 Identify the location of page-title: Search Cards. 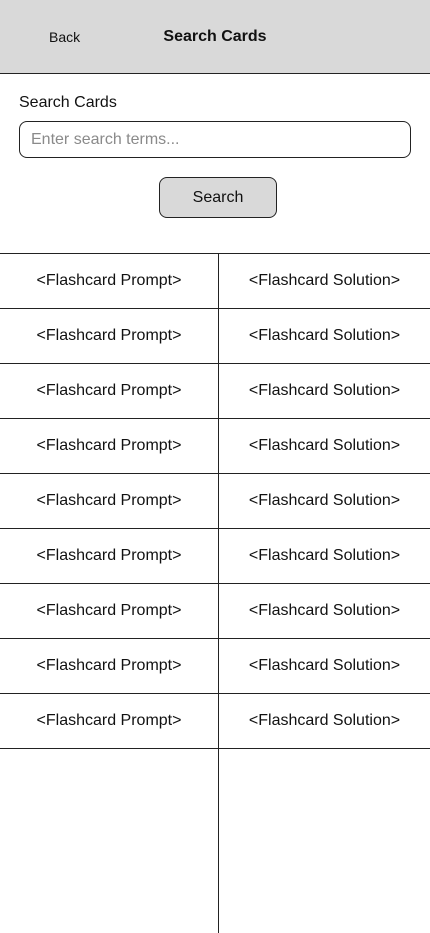
(215, 36).